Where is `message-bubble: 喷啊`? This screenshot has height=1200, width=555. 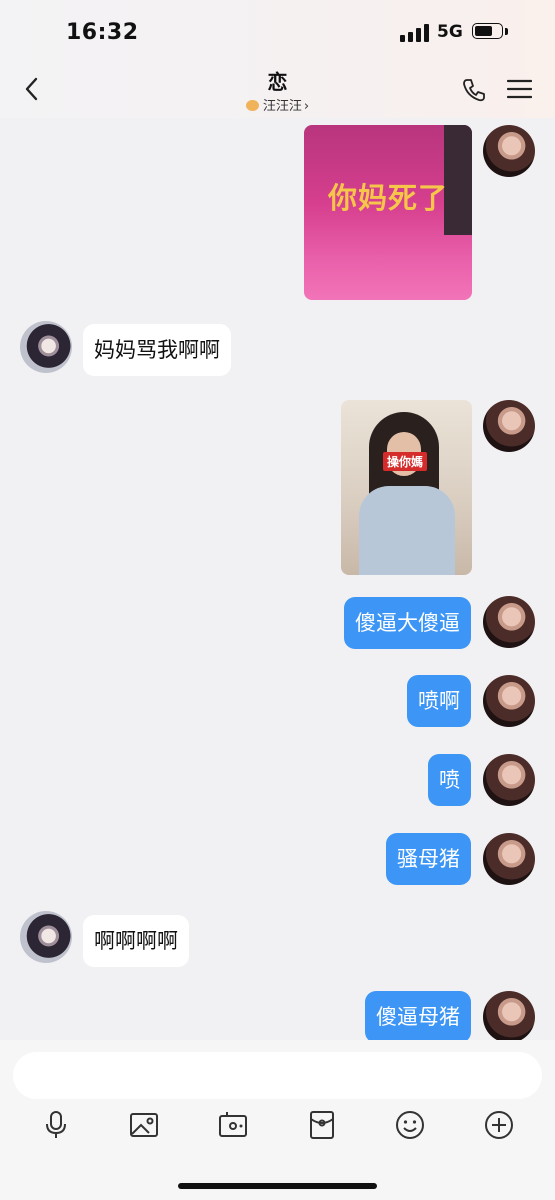
message-bubble: 喷啊 is located at coordinates (439, 701).